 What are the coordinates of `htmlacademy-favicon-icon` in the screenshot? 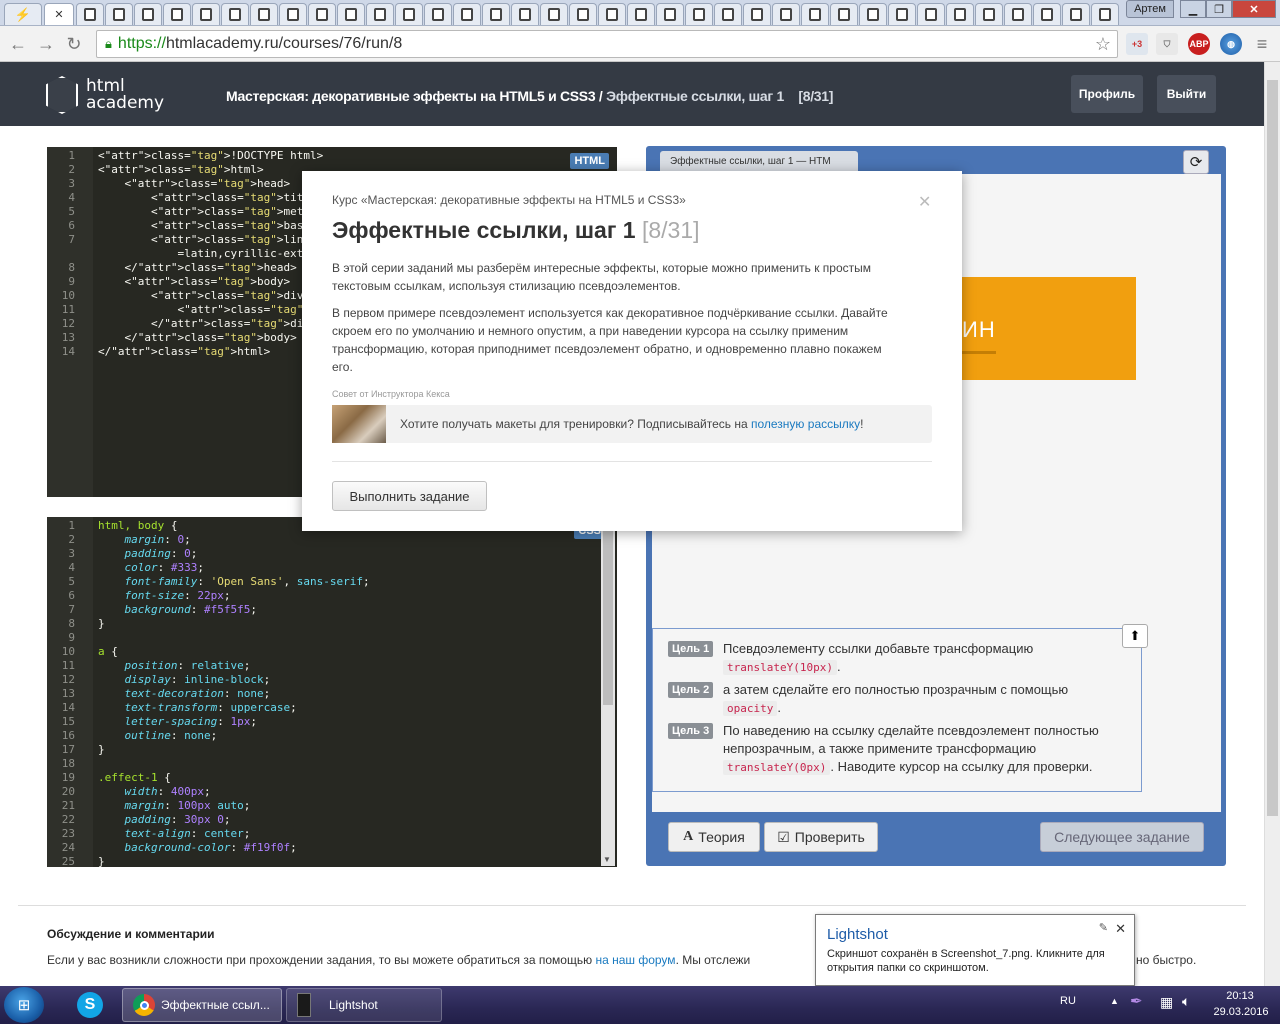 It's located at (583, 14).